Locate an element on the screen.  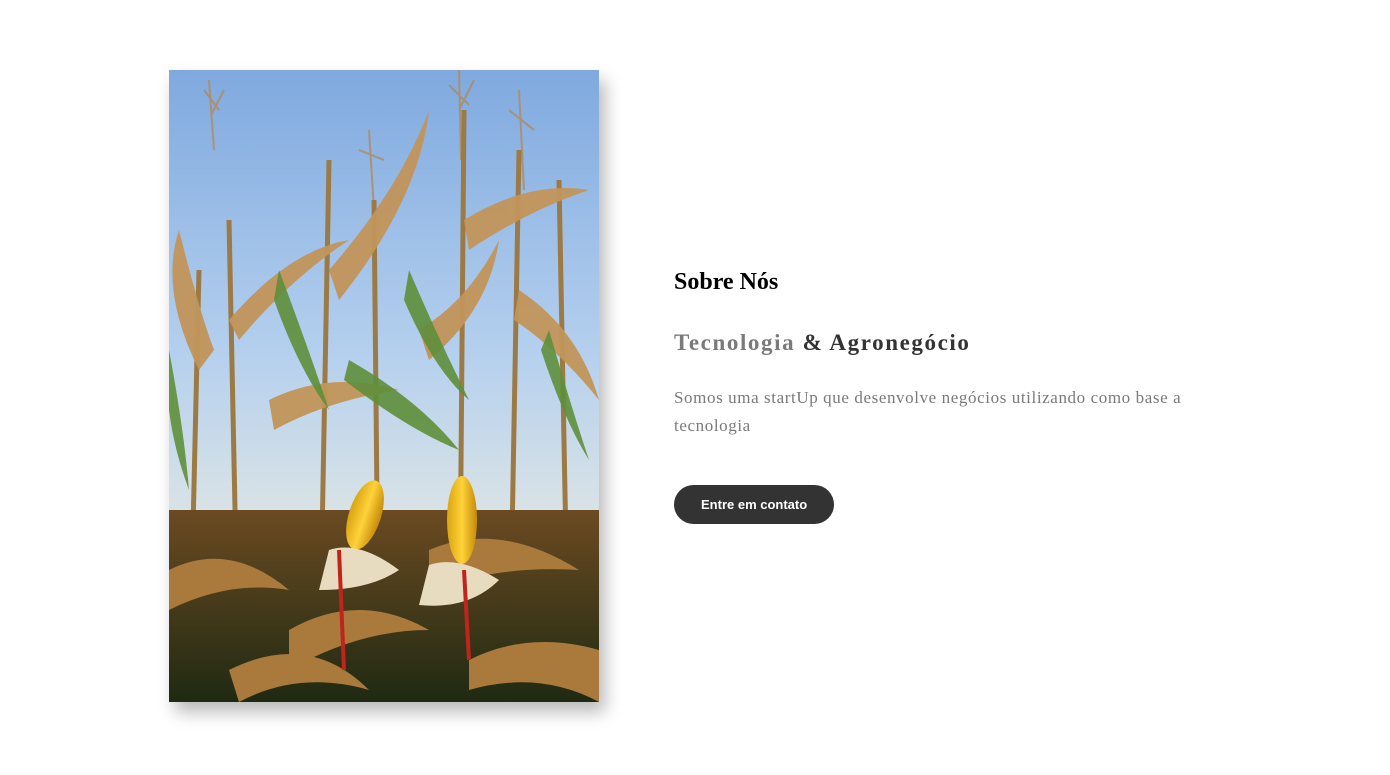
contact-button: Entre em contato is located at coordinates (754, 504).